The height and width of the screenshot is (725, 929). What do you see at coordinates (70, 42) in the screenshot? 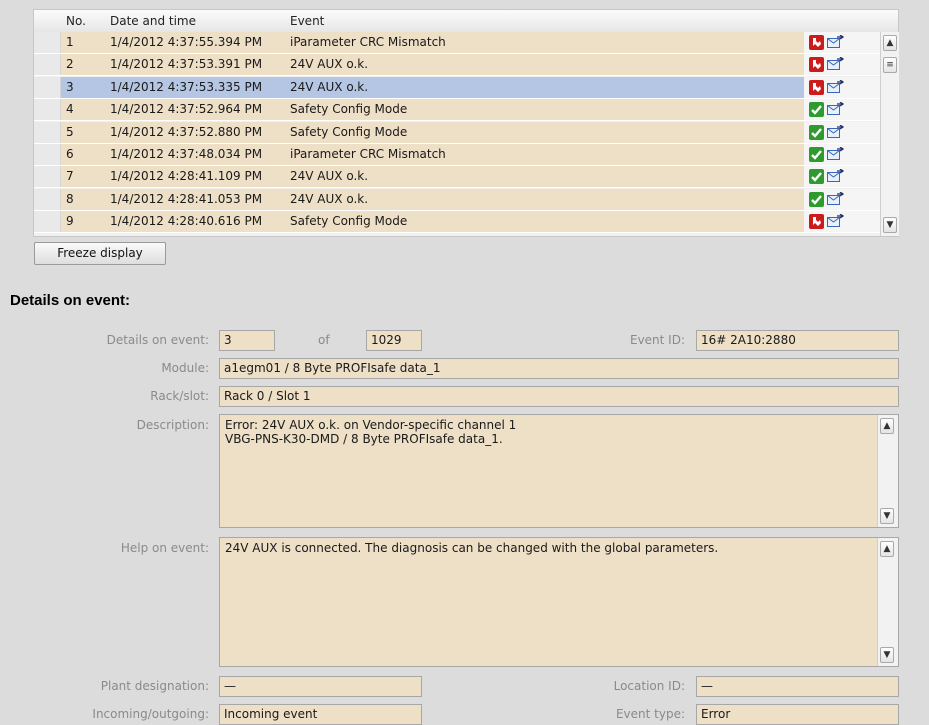
I see `cell-no: 1` at bounding box center [70, 42].